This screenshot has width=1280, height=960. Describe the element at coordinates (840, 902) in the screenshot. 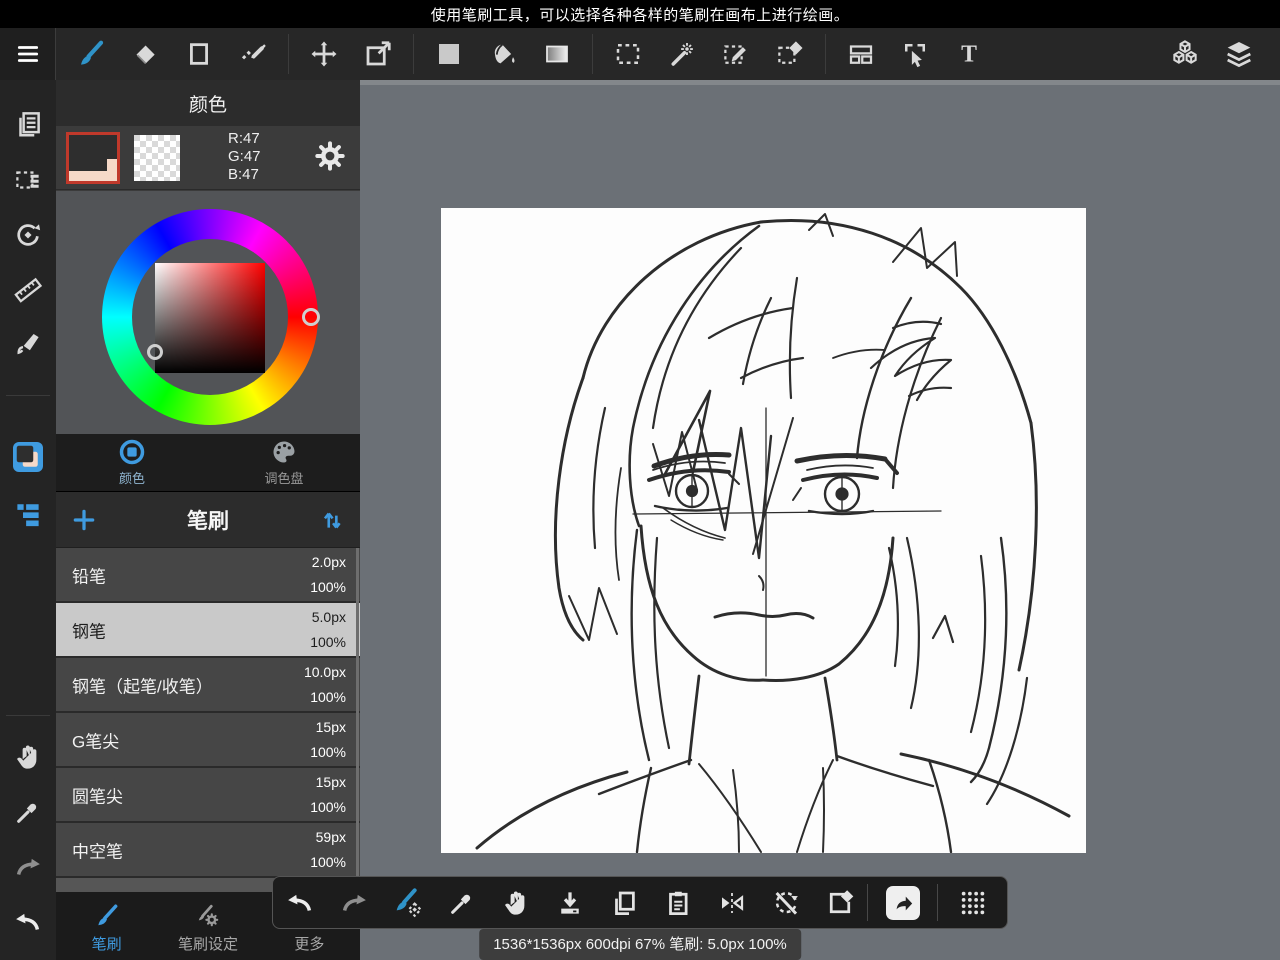

I see `clear-layer-button` at that location.